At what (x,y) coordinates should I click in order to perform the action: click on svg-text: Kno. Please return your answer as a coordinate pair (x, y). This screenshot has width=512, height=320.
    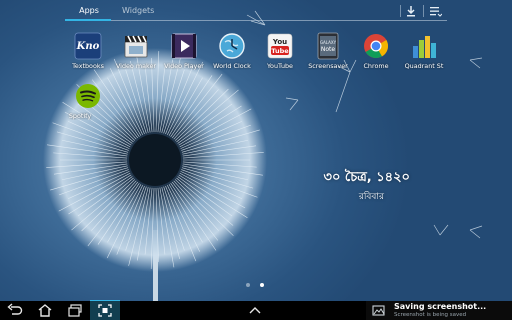
    Looking at the image, I should click on (88, 46).